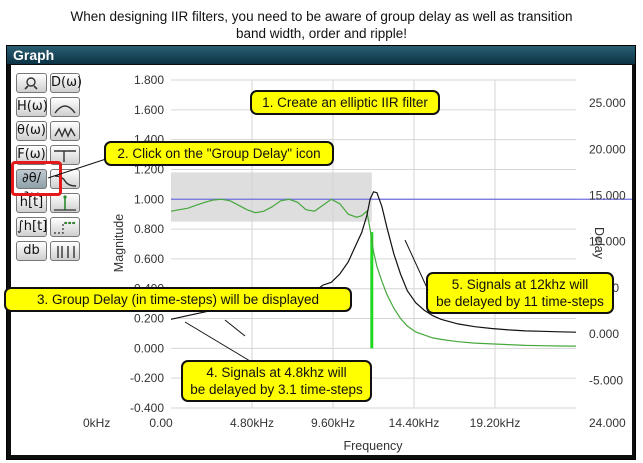 This screenshot has width=643, height=463. I want to click on y-left-tick-label: 0.600, so click(149, 259).